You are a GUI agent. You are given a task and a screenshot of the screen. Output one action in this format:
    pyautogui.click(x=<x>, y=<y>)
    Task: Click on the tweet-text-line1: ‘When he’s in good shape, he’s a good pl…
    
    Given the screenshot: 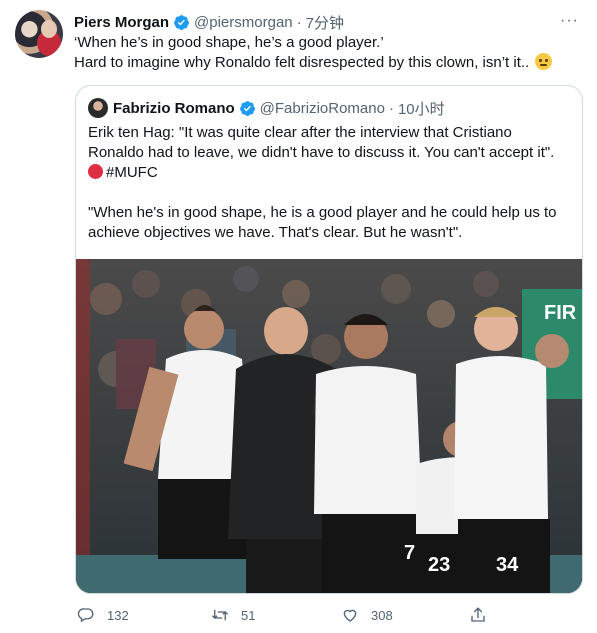 What is the action you would take?
    pyautogui.click(x=229, y=42)
    